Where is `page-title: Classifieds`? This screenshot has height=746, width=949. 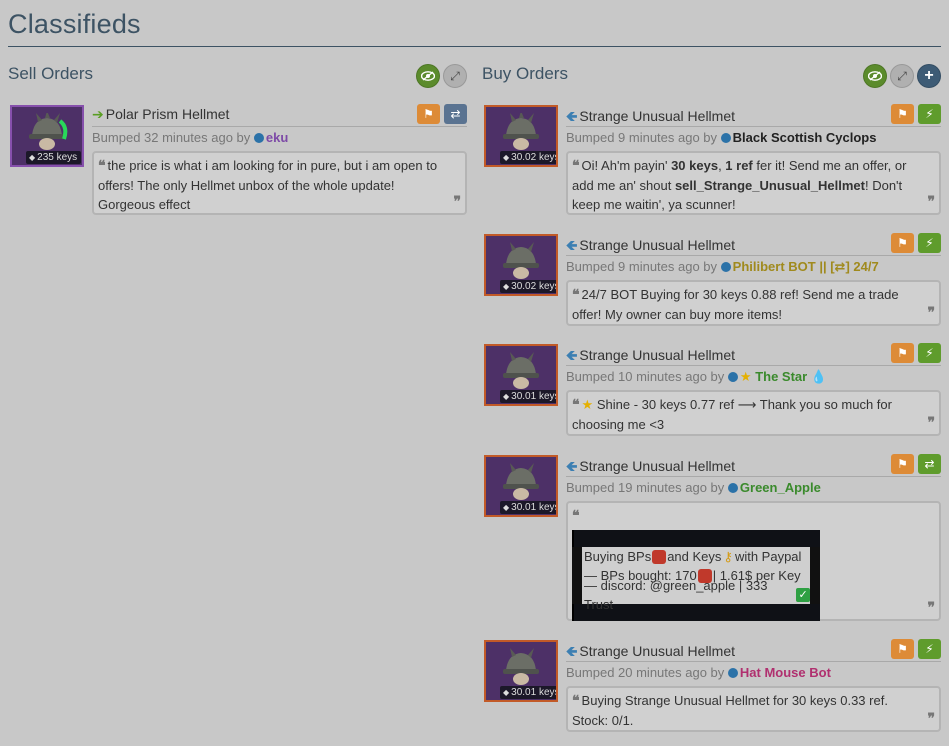
page-title: Classifieds is located at coordinates (74, 24).